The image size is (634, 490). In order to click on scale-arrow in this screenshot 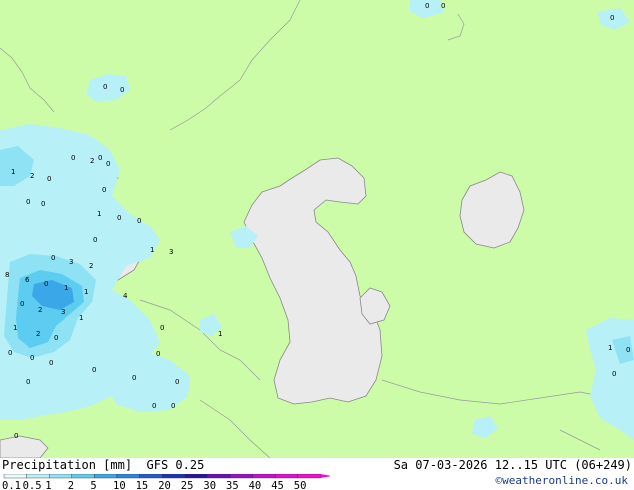, I will do `click(325, 476)`.